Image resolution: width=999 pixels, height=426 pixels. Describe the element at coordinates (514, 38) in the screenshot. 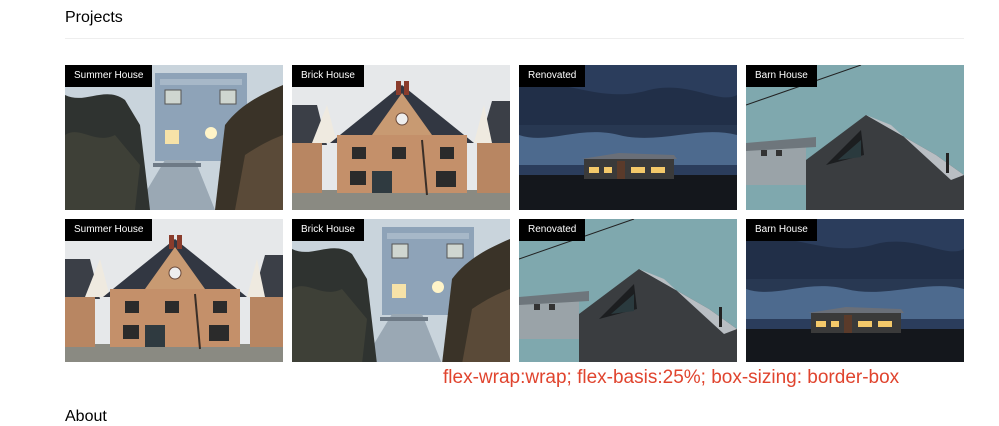

I see `divider` at that location.